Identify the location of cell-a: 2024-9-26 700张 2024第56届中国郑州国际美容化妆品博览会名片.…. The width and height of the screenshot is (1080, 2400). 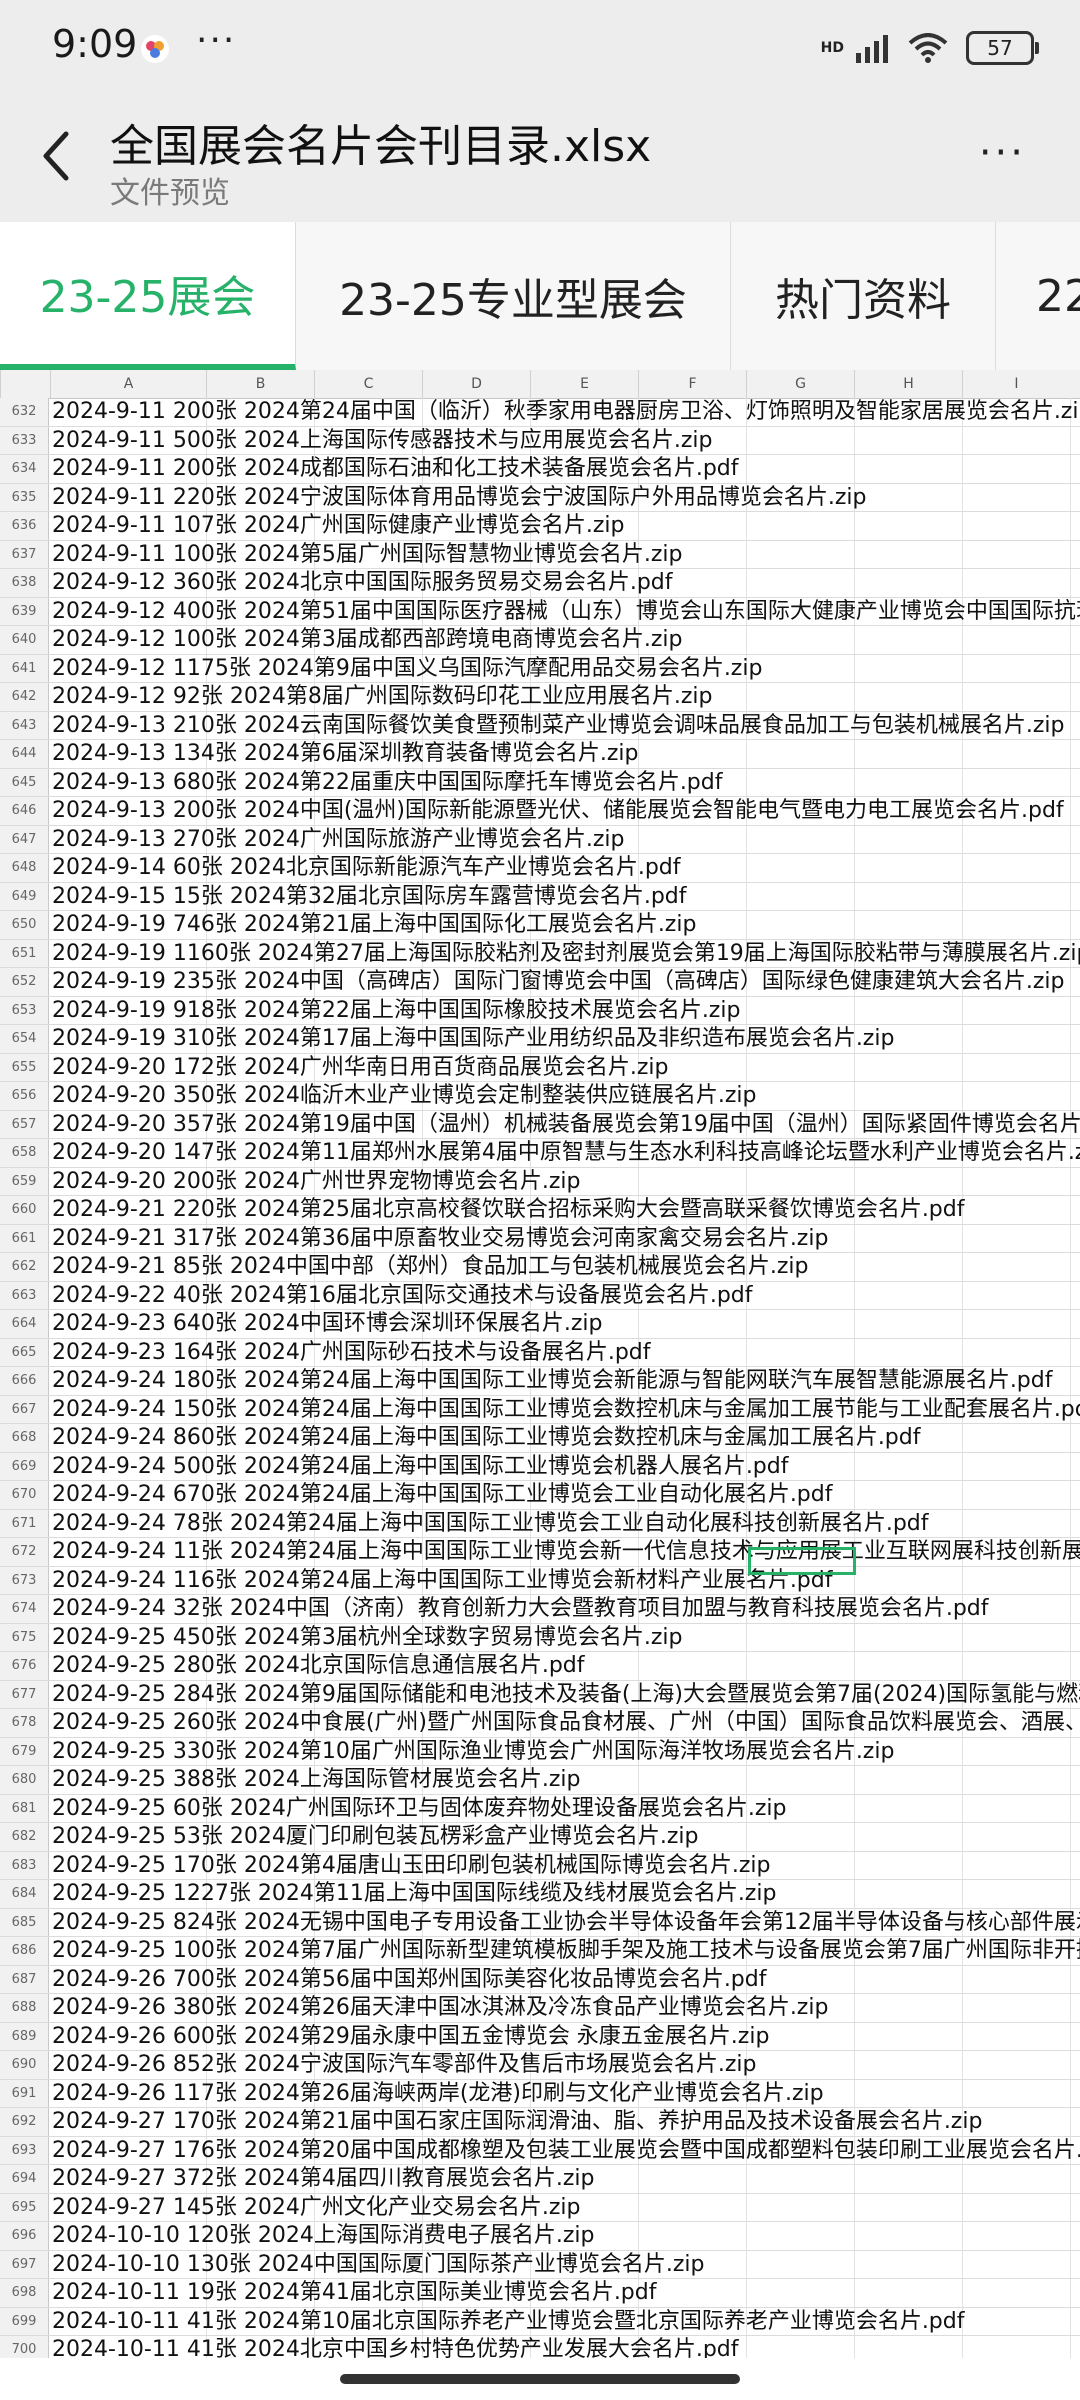
(409, 1980).